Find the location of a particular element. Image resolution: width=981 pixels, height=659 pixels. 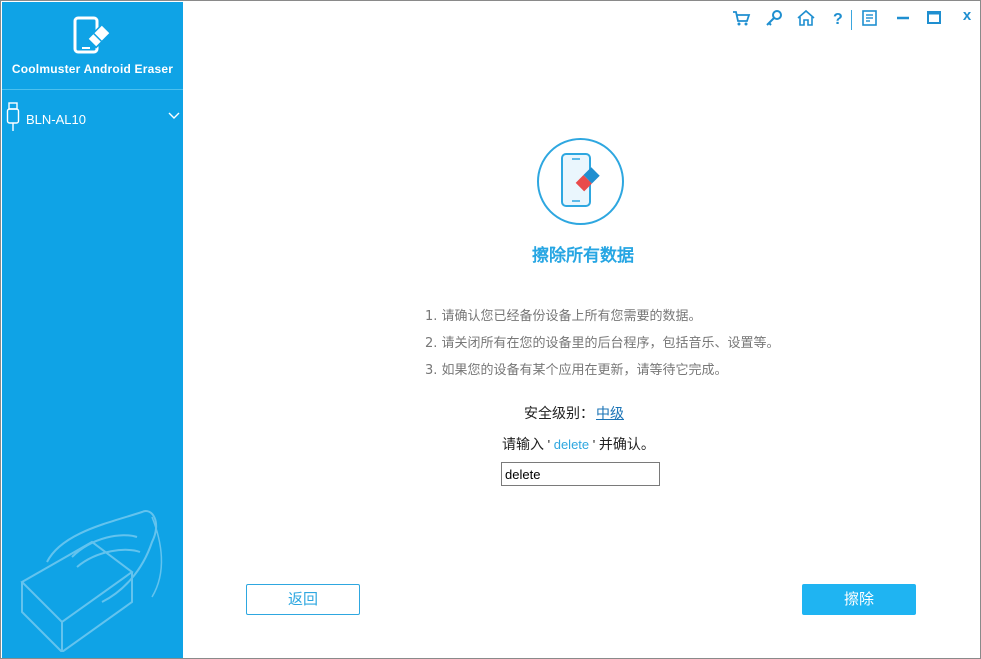

page-title: 擦除所有数据 is located at coordinates (583, 256).